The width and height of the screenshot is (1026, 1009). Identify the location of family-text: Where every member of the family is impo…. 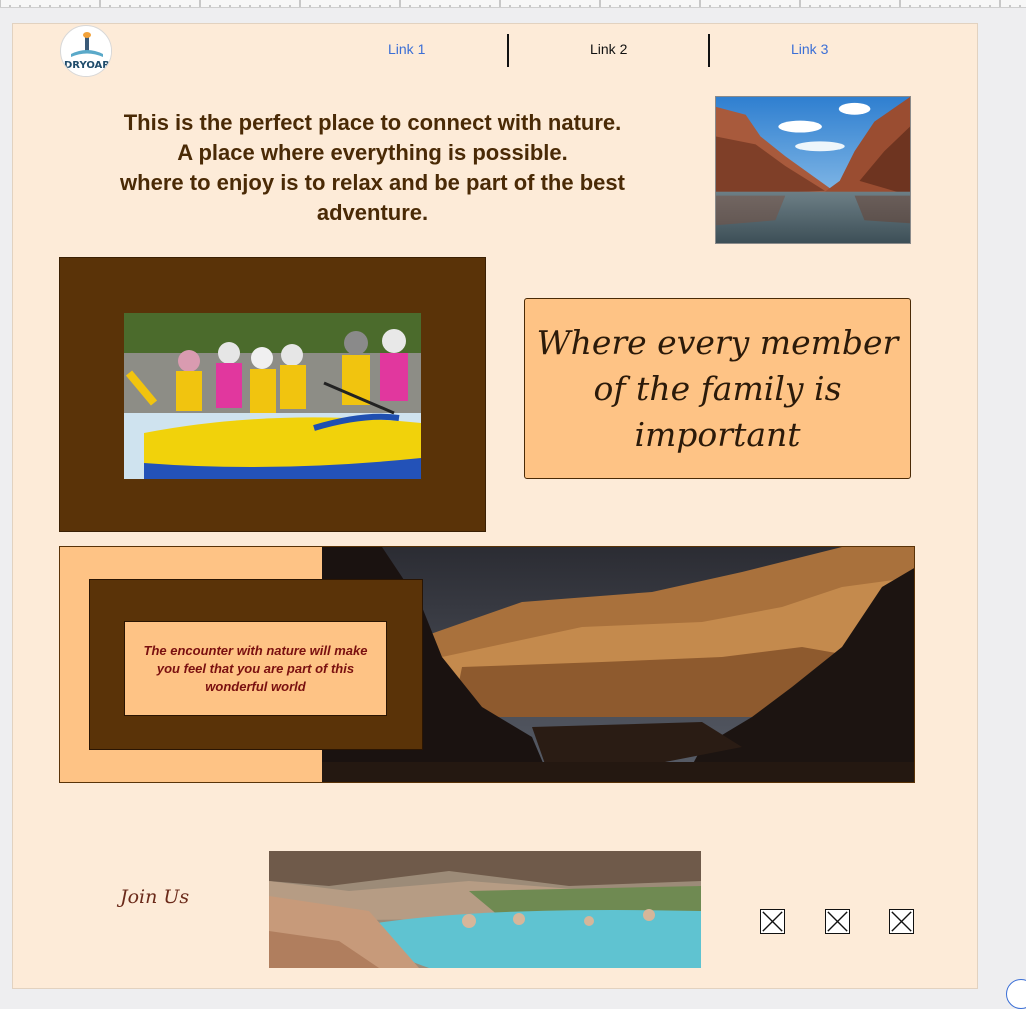
(717, 388).